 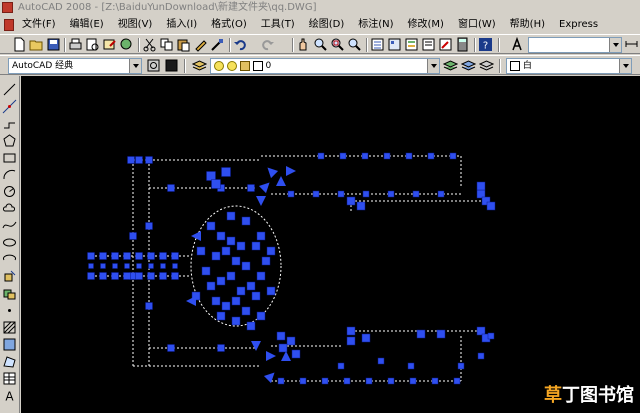 What do you see at coordinates (9, 378) in the screenshot?
I see `table-icon` at bounding box center [9, 378].